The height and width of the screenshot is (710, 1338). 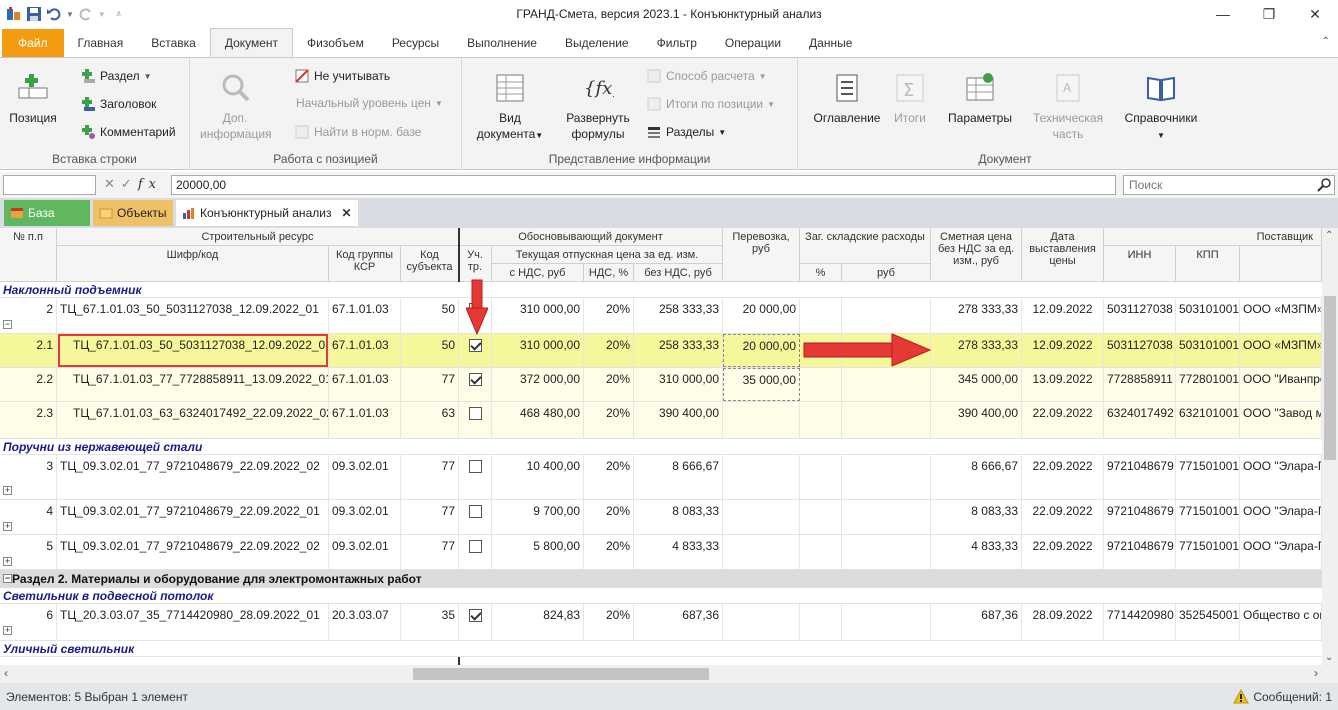 I want to click on tab-document: Документ, so click(x=251, y=42).